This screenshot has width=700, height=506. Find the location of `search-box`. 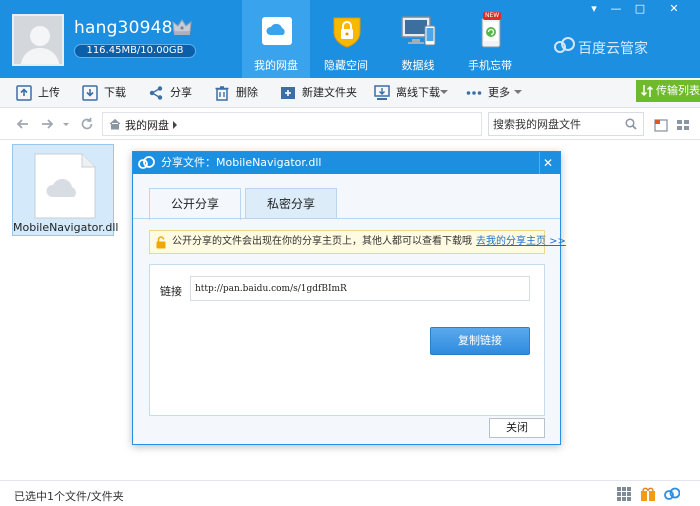

search-box is located at coordinates (566, 124).